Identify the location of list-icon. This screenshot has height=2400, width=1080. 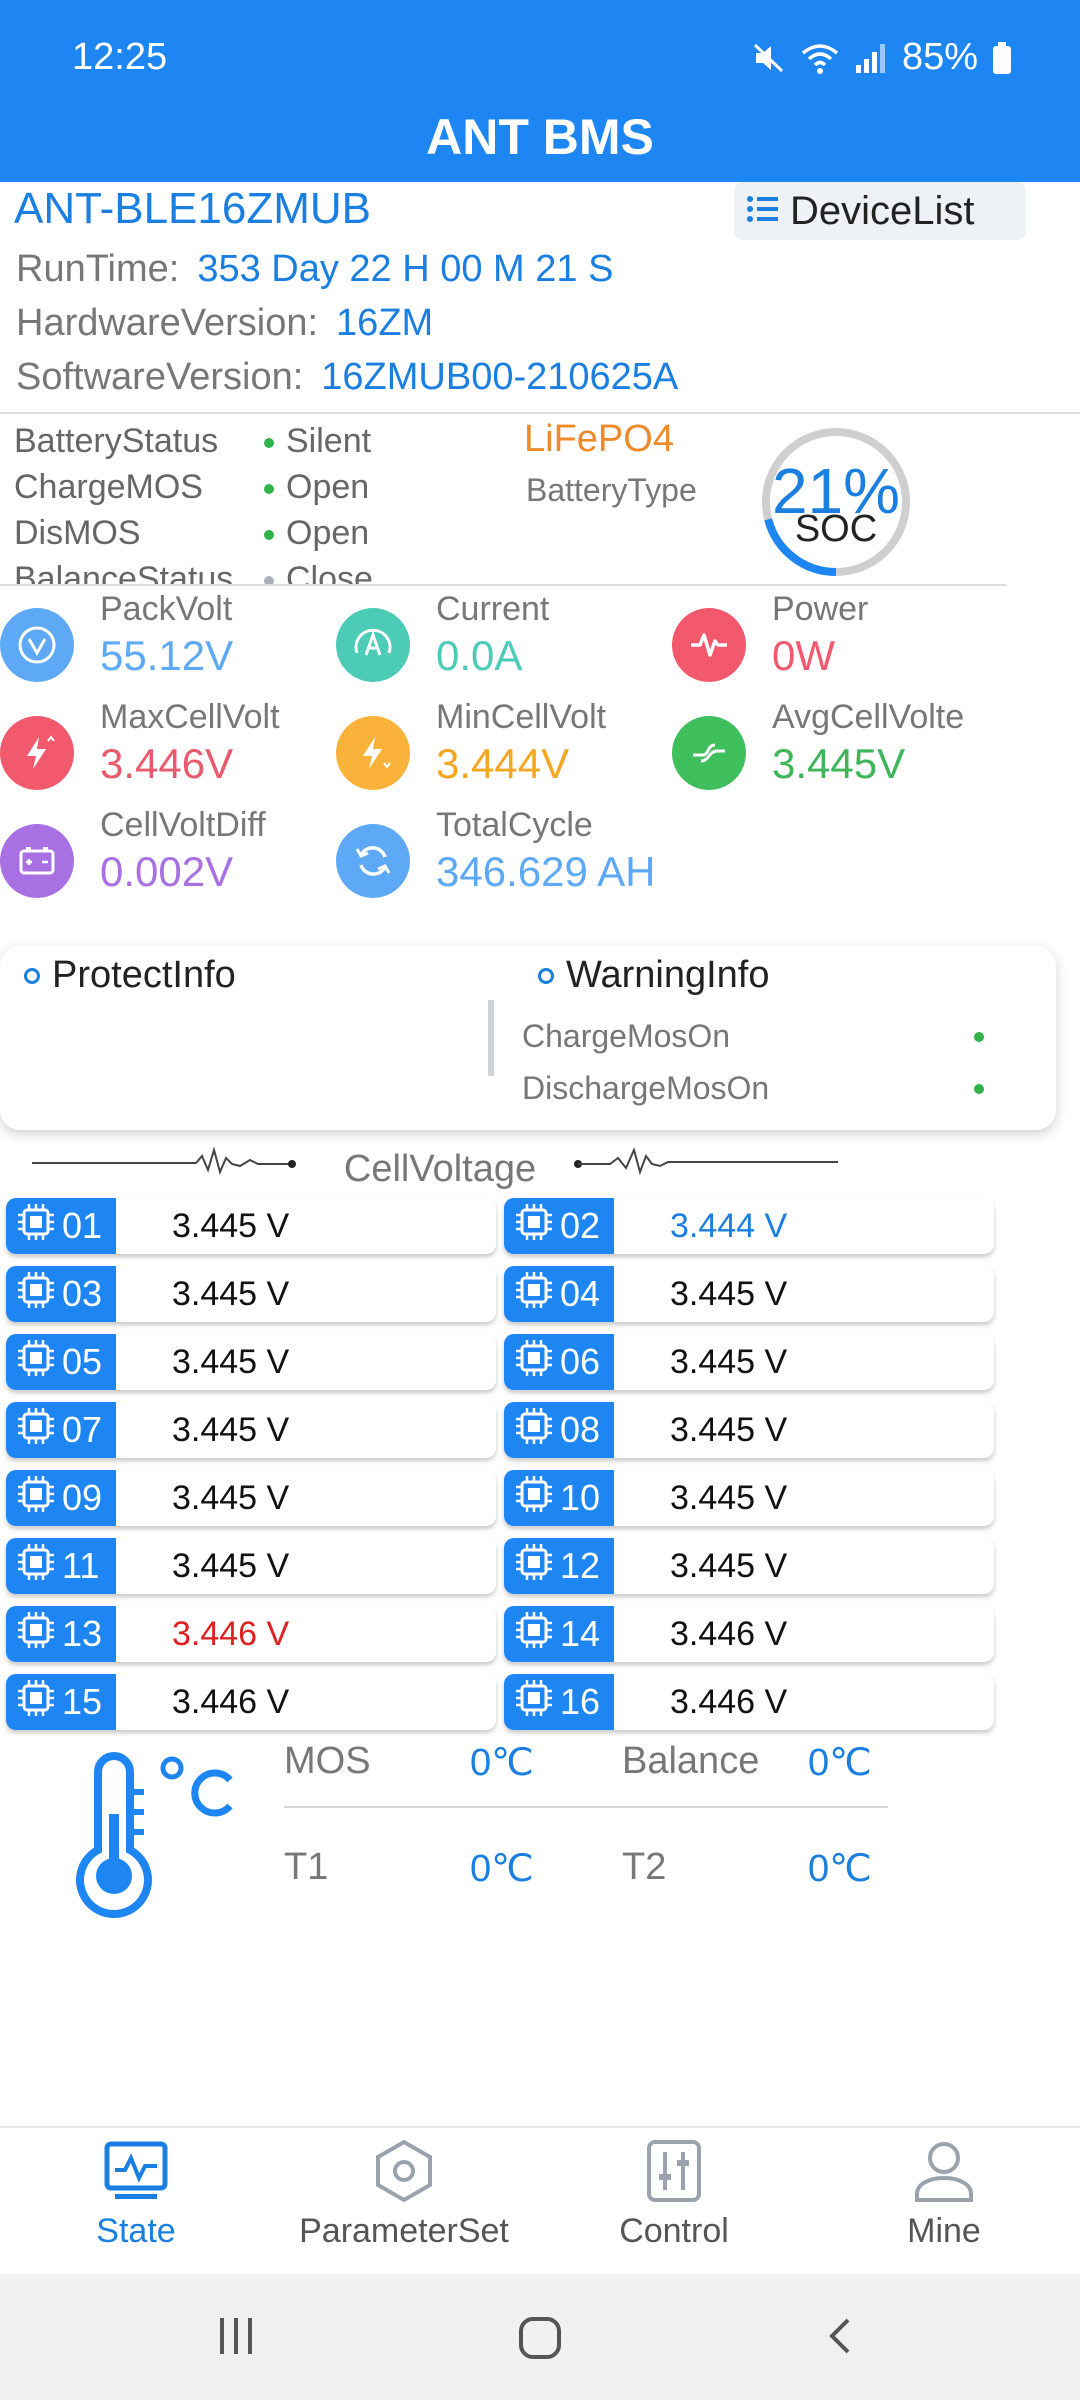
(763, 211).